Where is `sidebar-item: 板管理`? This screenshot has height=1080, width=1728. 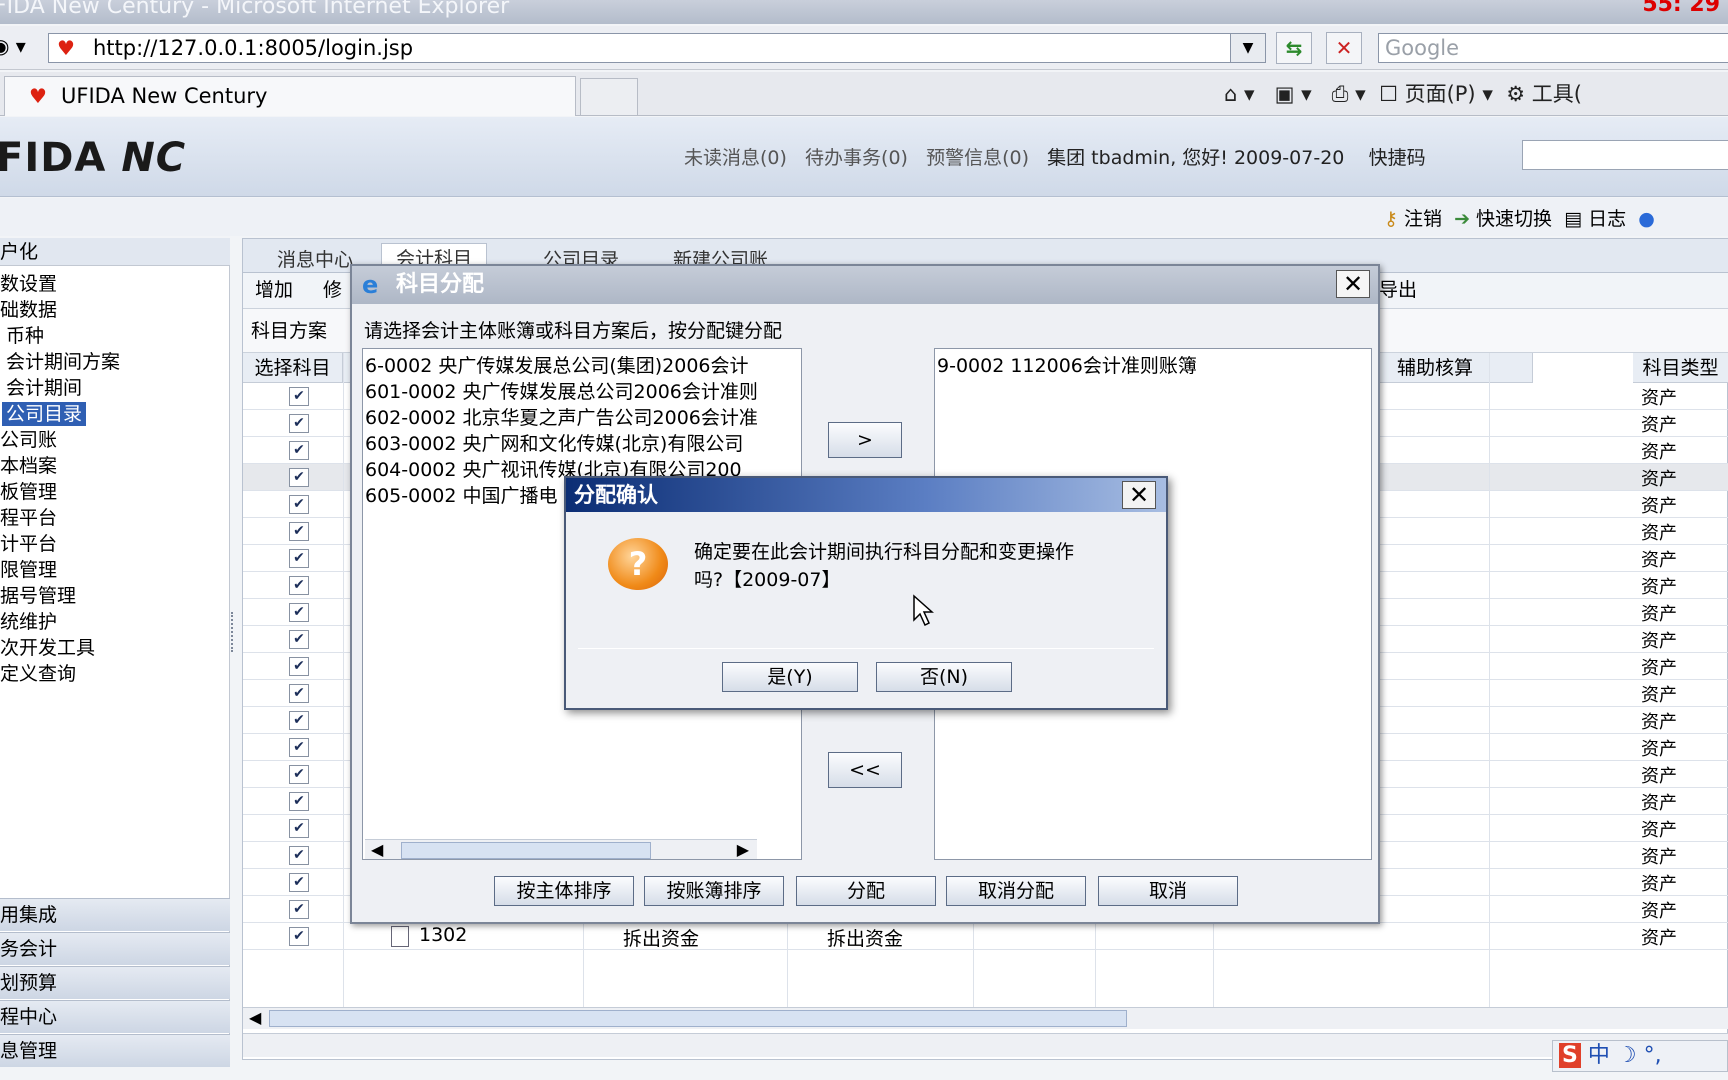 sidebar-item: 板管理 is located at coordinates (28, 492).